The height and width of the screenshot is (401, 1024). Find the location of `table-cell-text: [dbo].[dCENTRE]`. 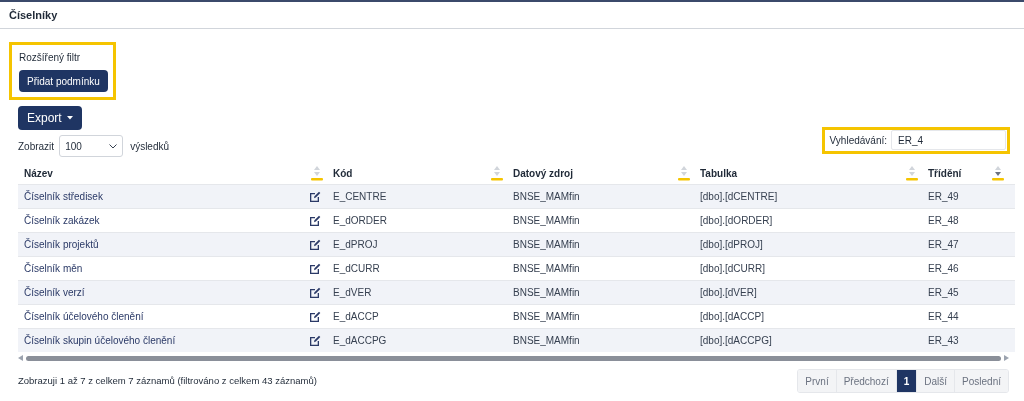

table-cell-text: [dbo].[dCENTRE] is located at coordinates (739, 197).